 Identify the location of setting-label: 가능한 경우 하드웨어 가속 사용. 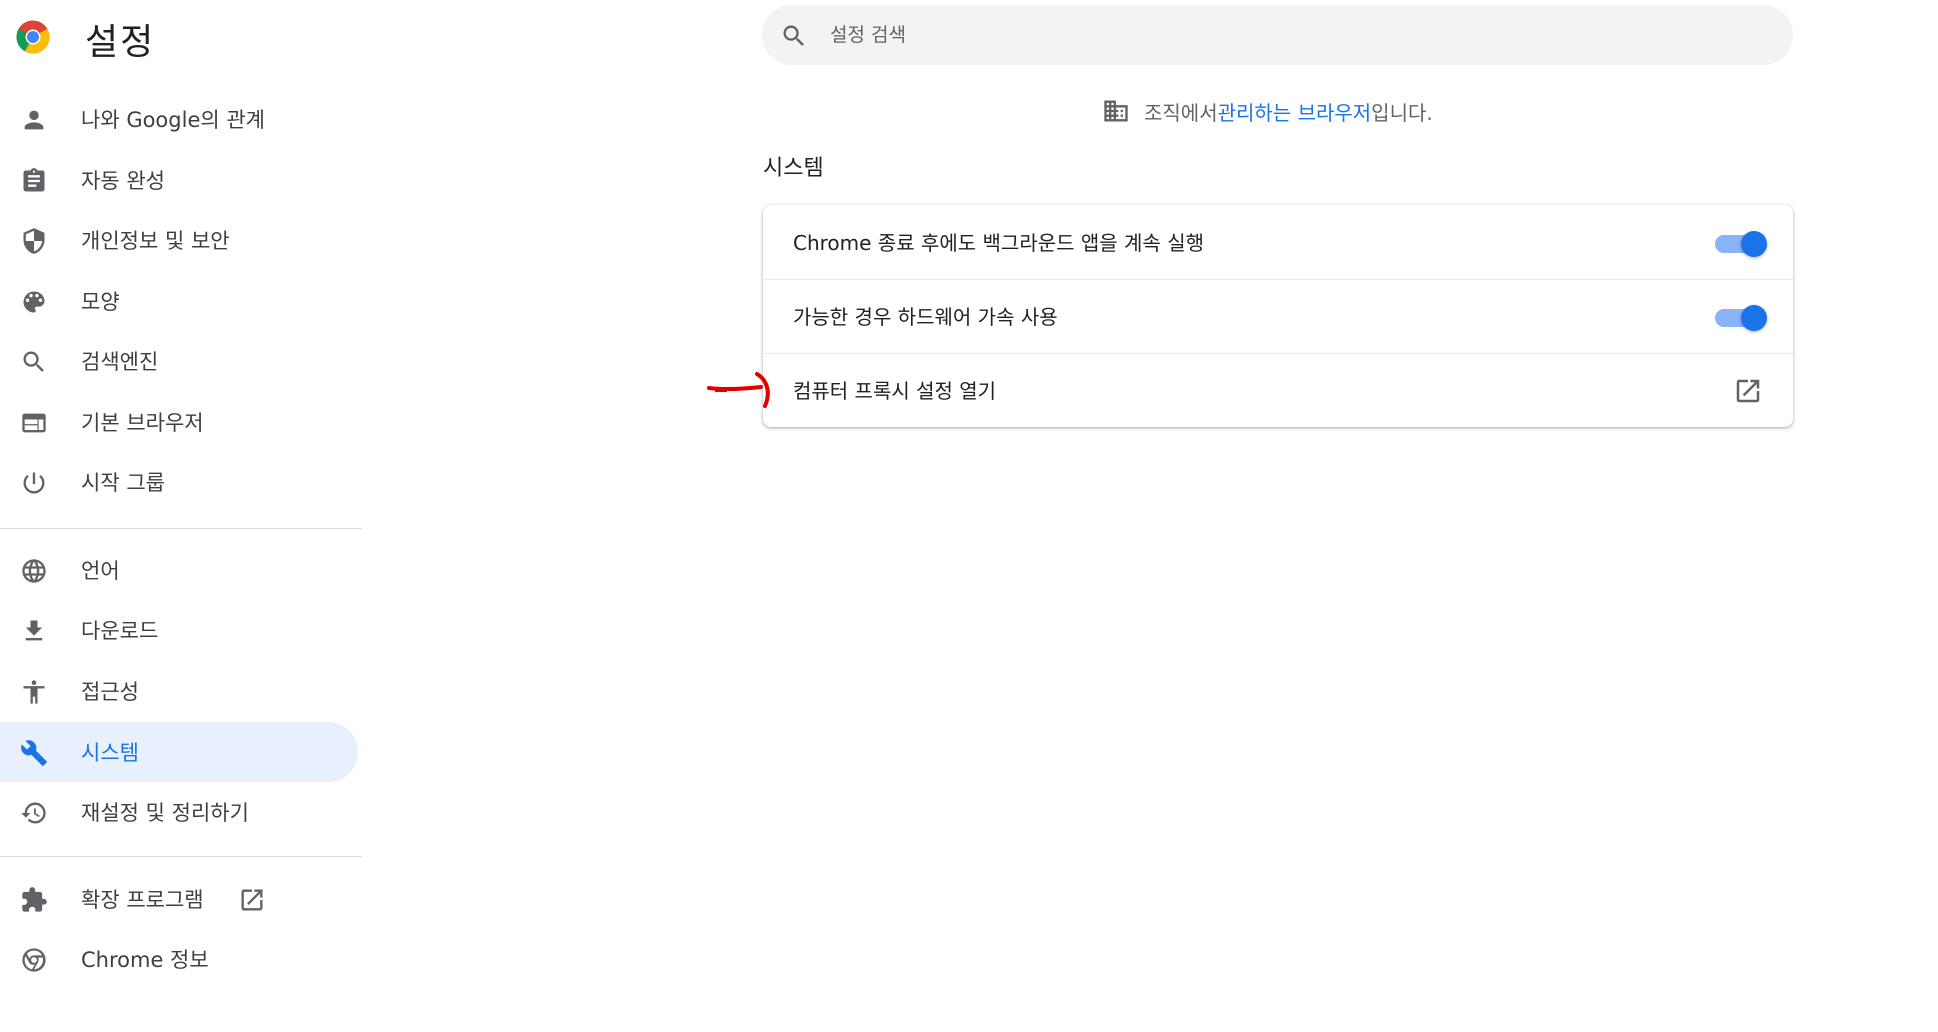
(925, 317).